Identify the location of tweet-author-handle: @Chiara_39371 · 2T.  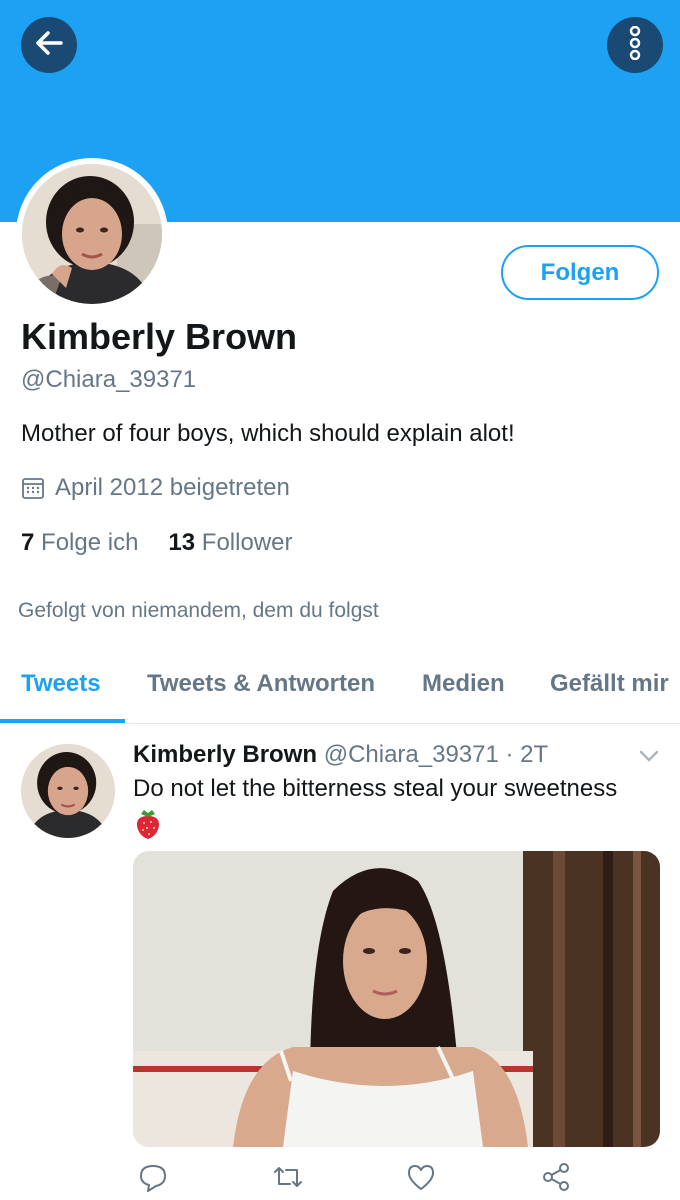
(436, 754).